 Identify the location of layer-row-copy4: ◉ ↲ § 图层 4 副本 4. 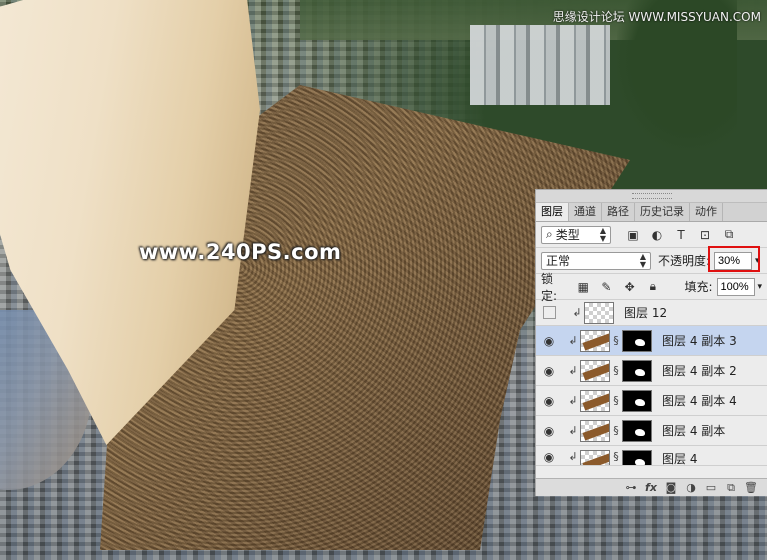
(651, 401).